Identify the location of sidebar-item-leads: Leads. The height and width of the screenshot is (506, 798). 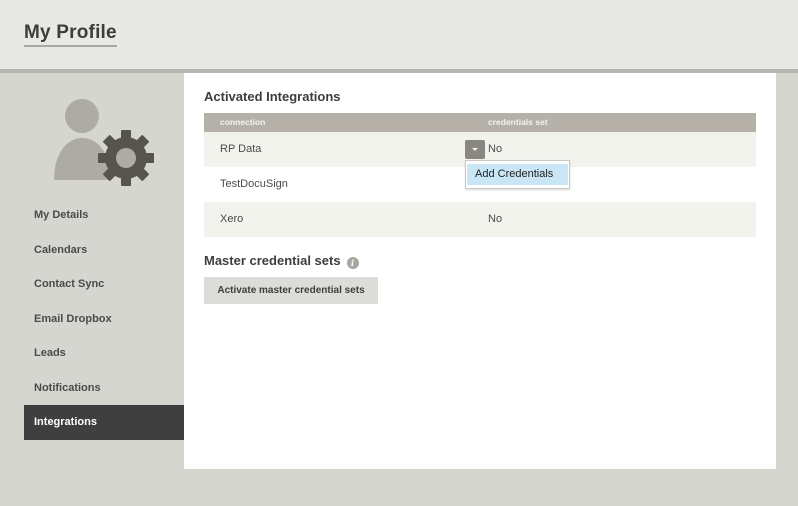
(104, 353).